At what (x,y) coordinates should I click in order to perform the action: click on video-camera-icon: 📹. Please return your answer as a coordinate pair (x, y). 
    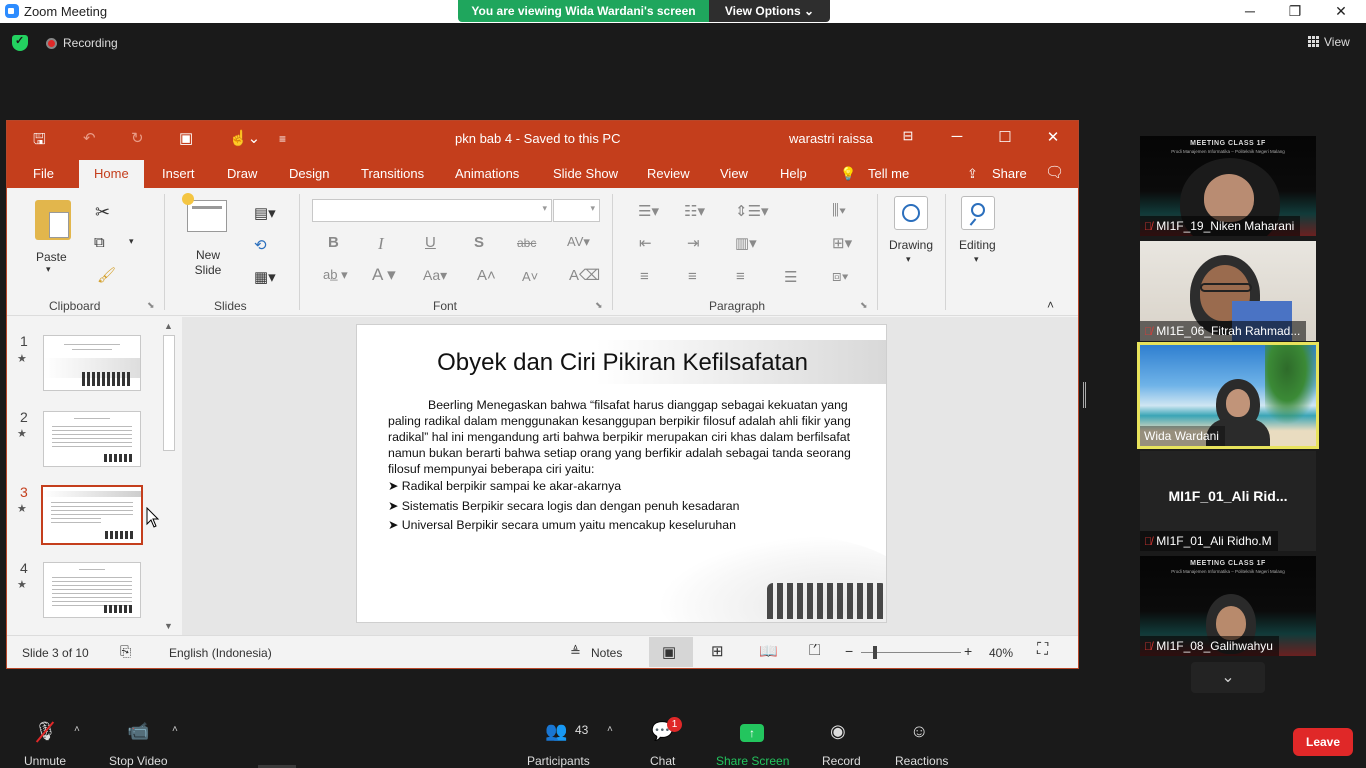
    Looking at the image, I should click on (138, 731).